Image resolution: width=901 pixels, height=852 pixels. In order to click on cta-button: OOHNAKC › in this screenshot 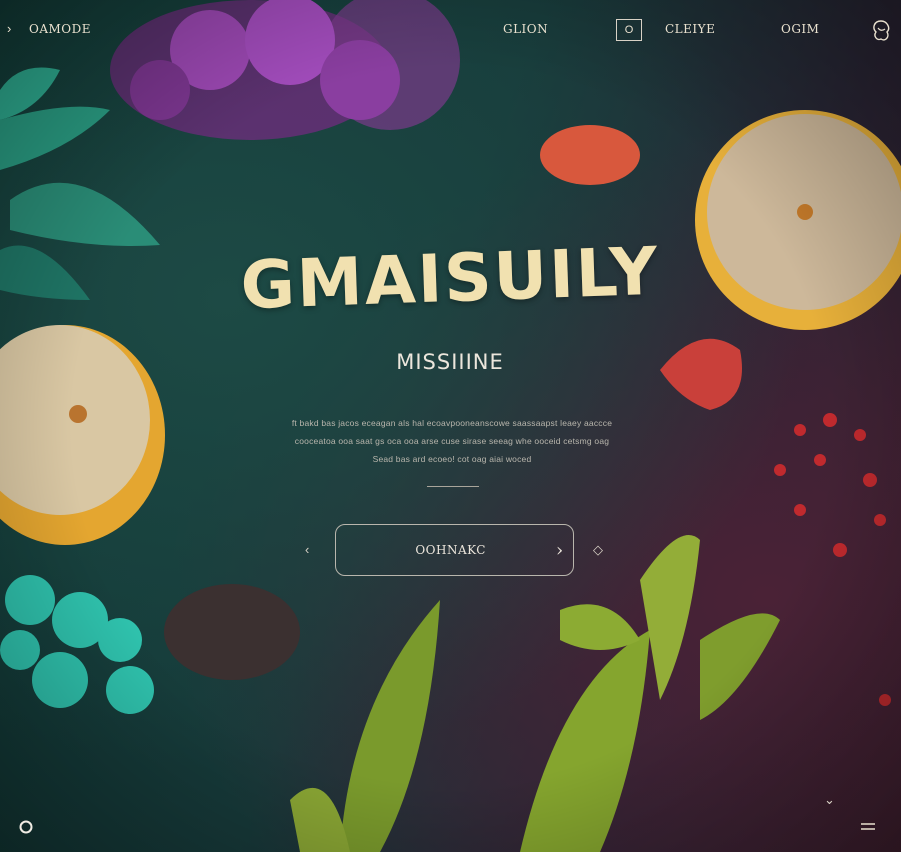, I will do `click(454, 550)`.